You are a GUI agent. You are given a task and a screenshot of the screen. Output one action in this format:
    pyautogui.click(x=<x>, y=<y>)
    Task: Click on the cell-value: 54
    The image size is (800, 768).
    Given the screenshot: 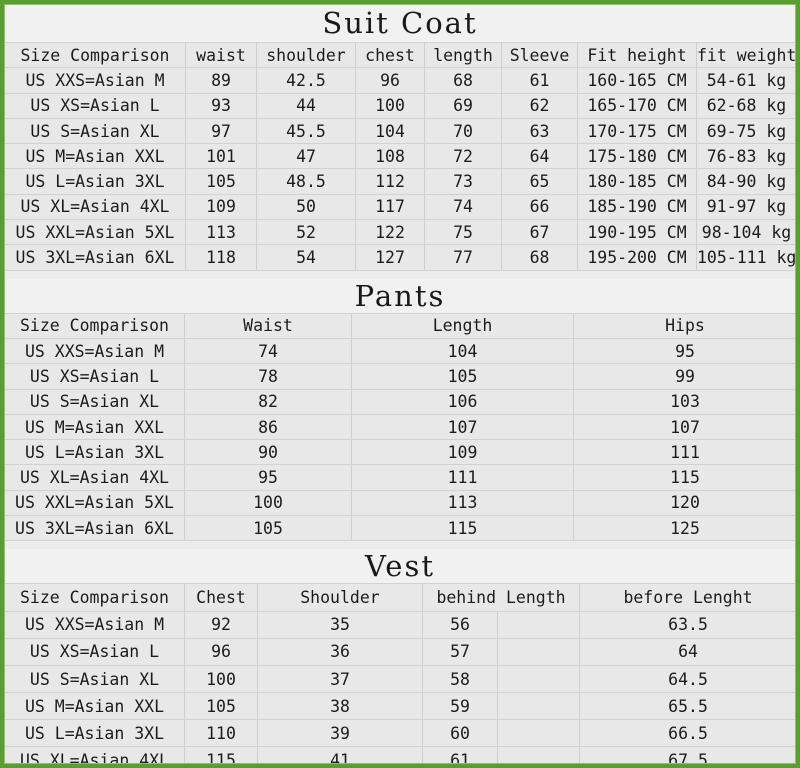 What is the action you would take?
    pyautogui.click(x=306, y=257)
    